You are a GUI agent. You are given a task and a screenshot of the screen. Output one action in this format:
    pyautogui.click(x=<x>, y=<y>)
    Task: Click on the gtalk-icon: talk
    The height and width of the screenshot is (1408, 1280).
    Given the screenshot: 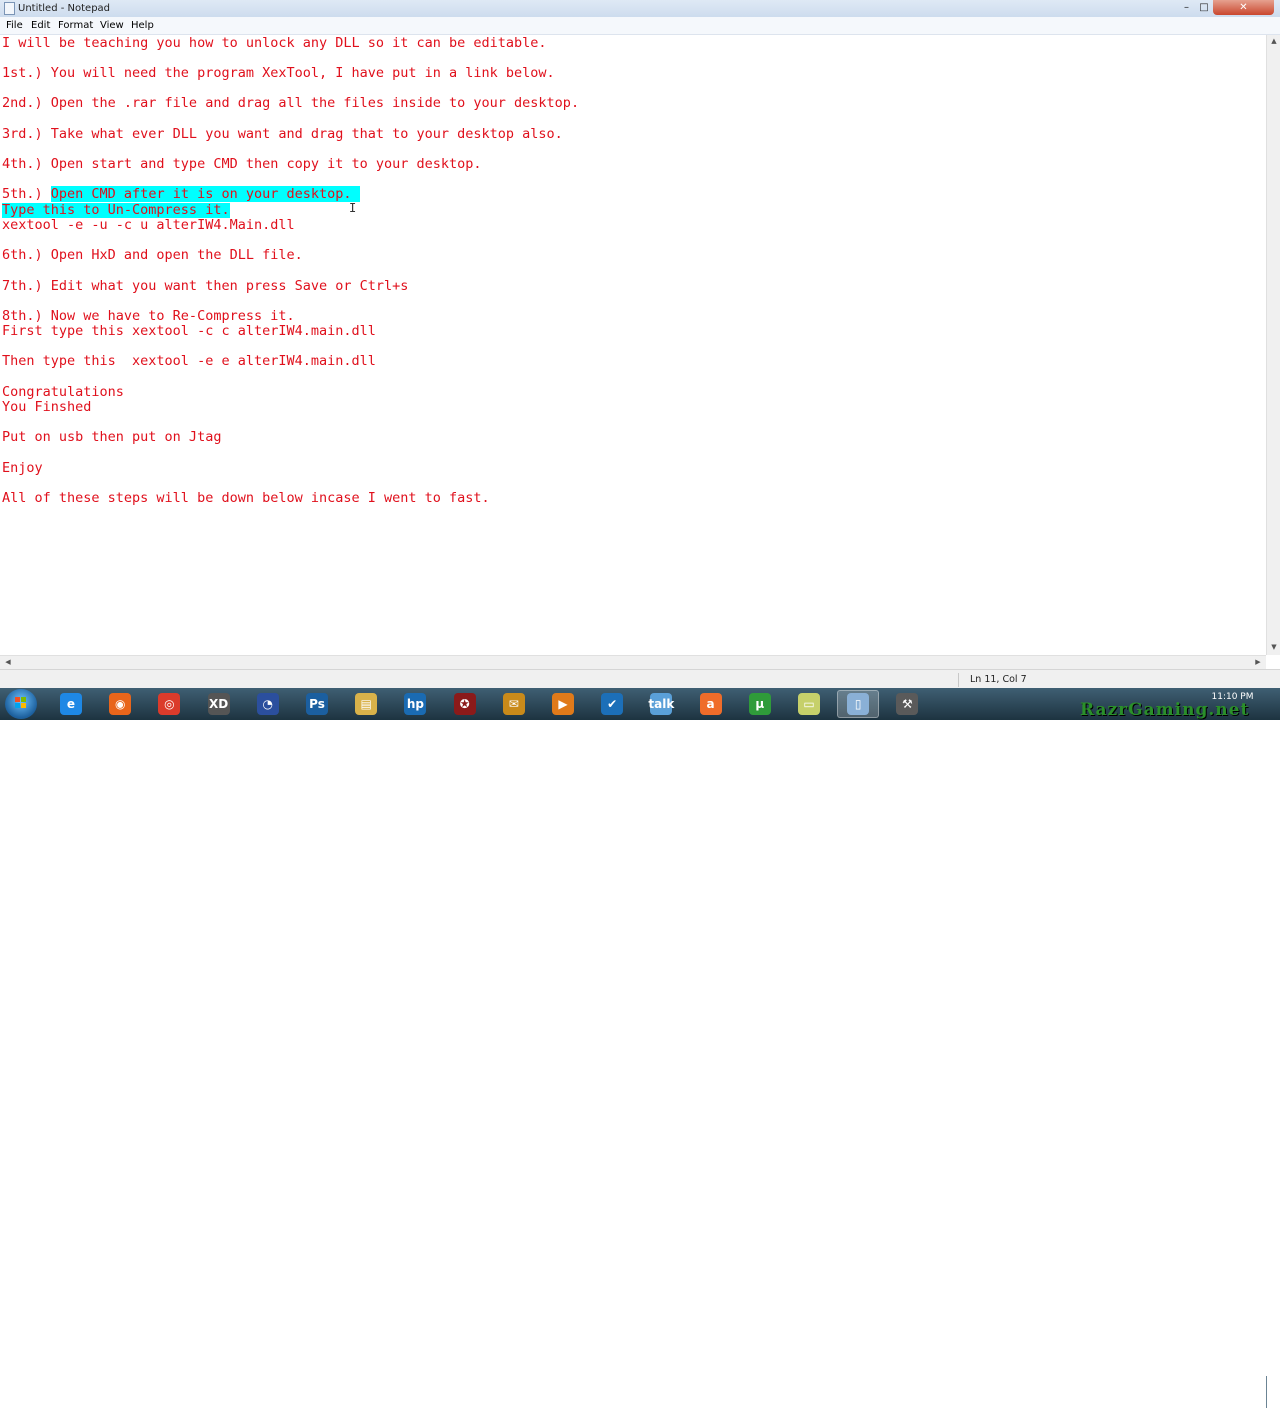 What is the action you would take?
    pyautogui.click(x=661, y=704)
    